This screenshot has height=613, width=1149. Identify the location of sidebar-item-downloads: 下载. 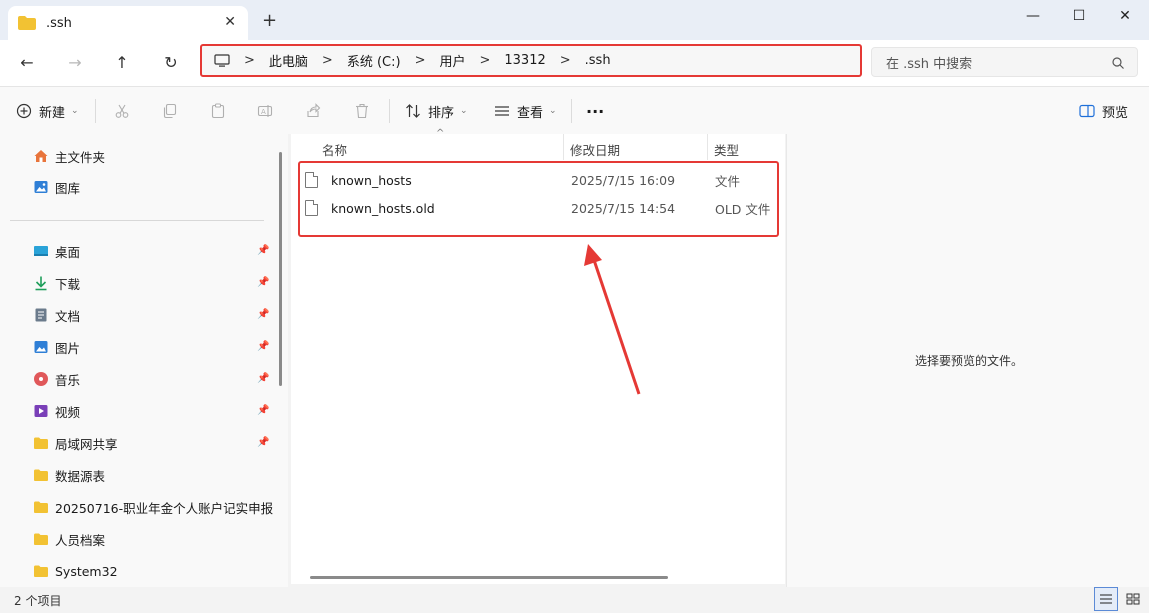
(56, 283).